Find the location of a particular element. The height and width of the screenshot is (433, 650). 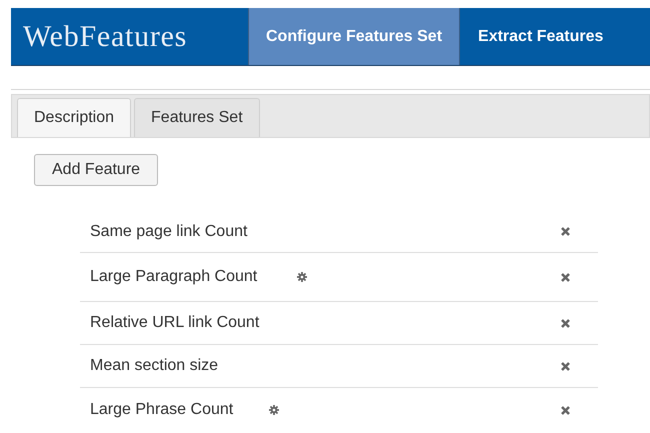

feature-row: Same page link Count is located at coordinates (339, 232).